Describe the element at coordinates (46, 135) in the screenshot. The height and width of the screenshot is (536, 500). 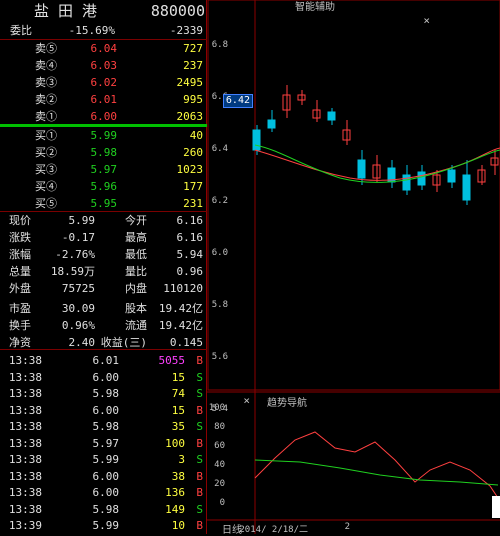
I see `level-label: 买①` at that location.